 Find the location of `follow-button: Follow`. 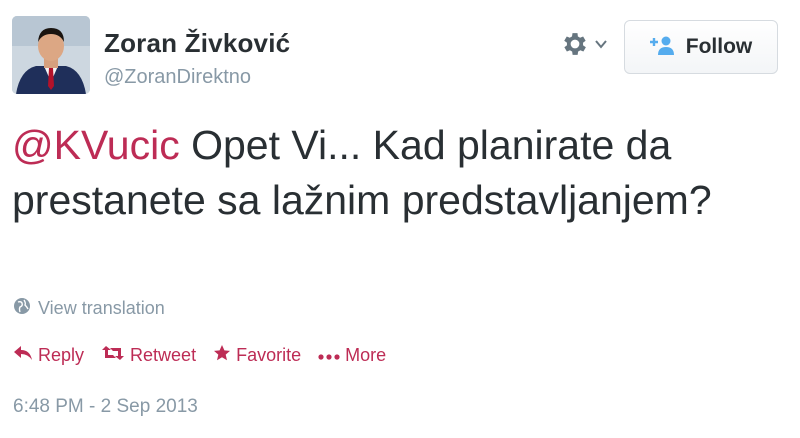

follow-button: Follow is located at coordinates (701, 47).